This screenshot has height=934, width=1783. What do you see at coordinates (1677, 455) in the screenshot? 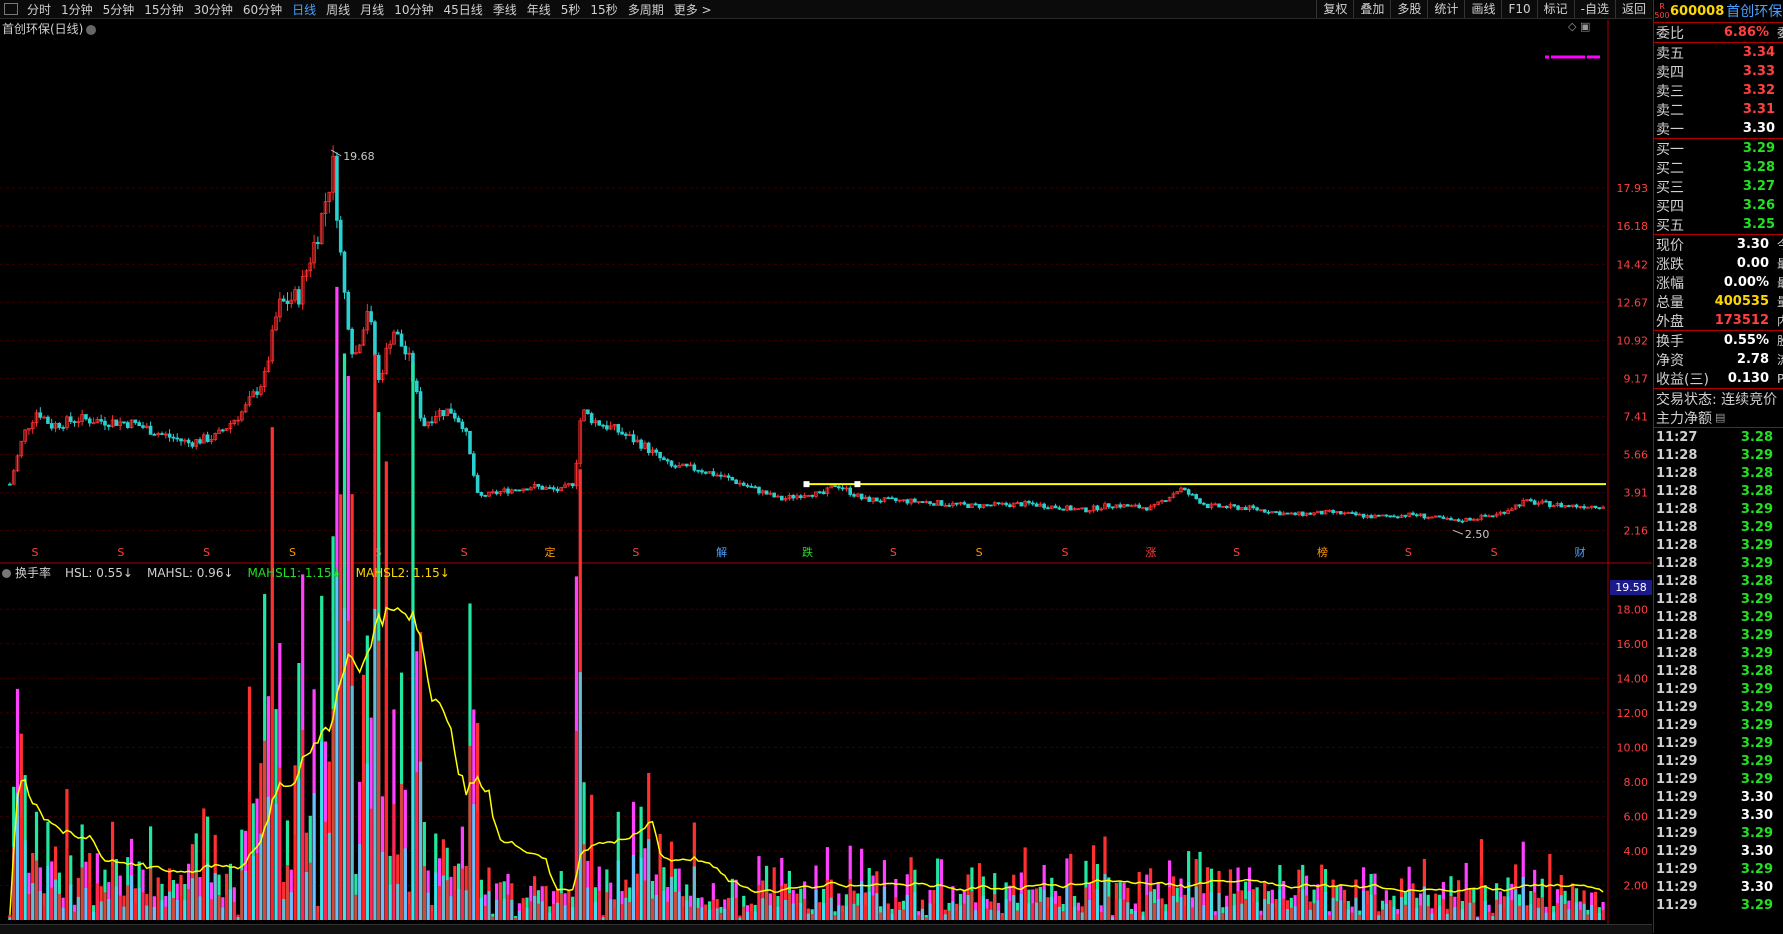
I see `tick-time: 11:28` at bounding box center [1677, 455].